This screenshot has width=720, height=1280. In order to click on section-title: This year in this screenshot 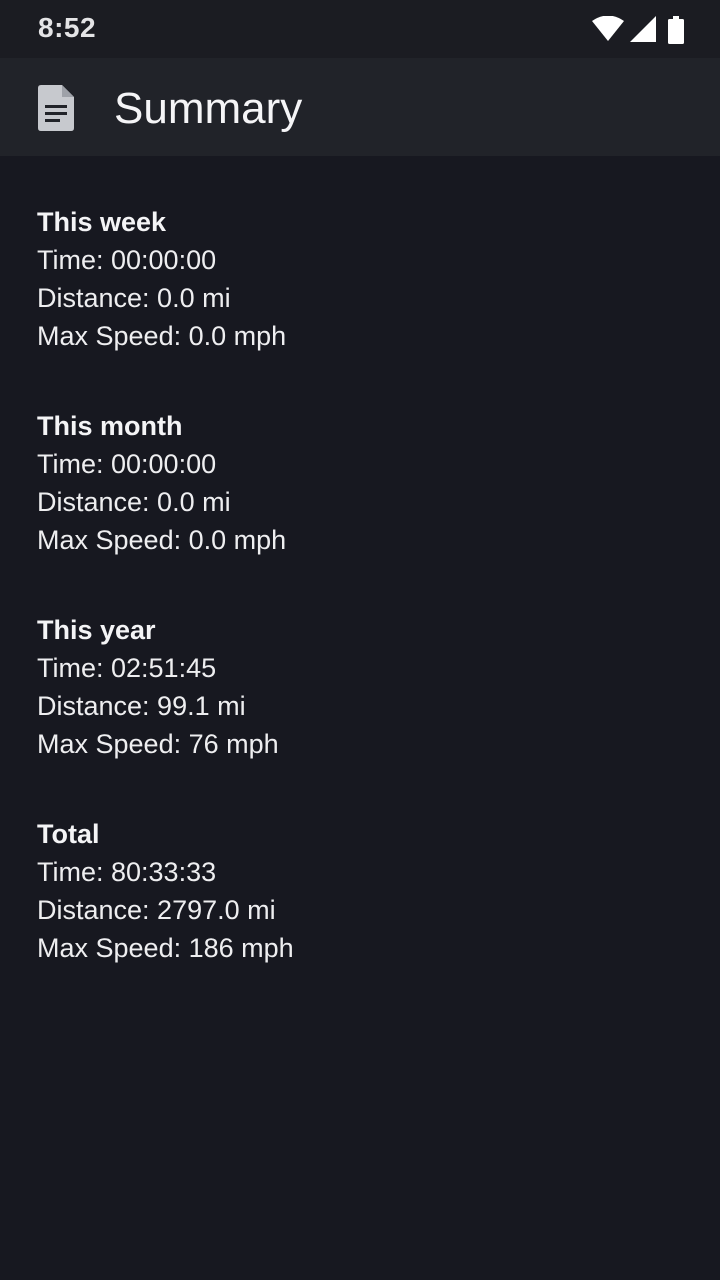, I will do `click(96, 630)`.